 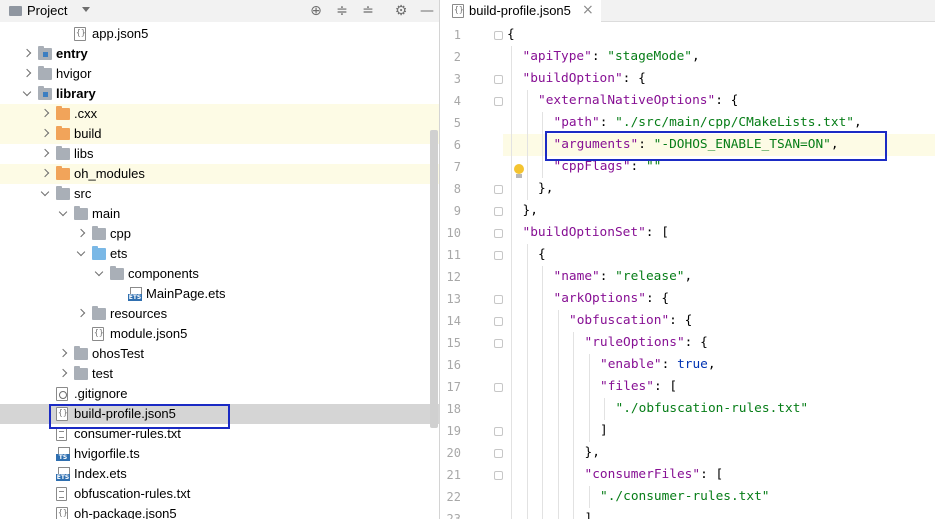 I want to click on tree-item: obfuscation-rules.txt, so click(x=219, y=494).